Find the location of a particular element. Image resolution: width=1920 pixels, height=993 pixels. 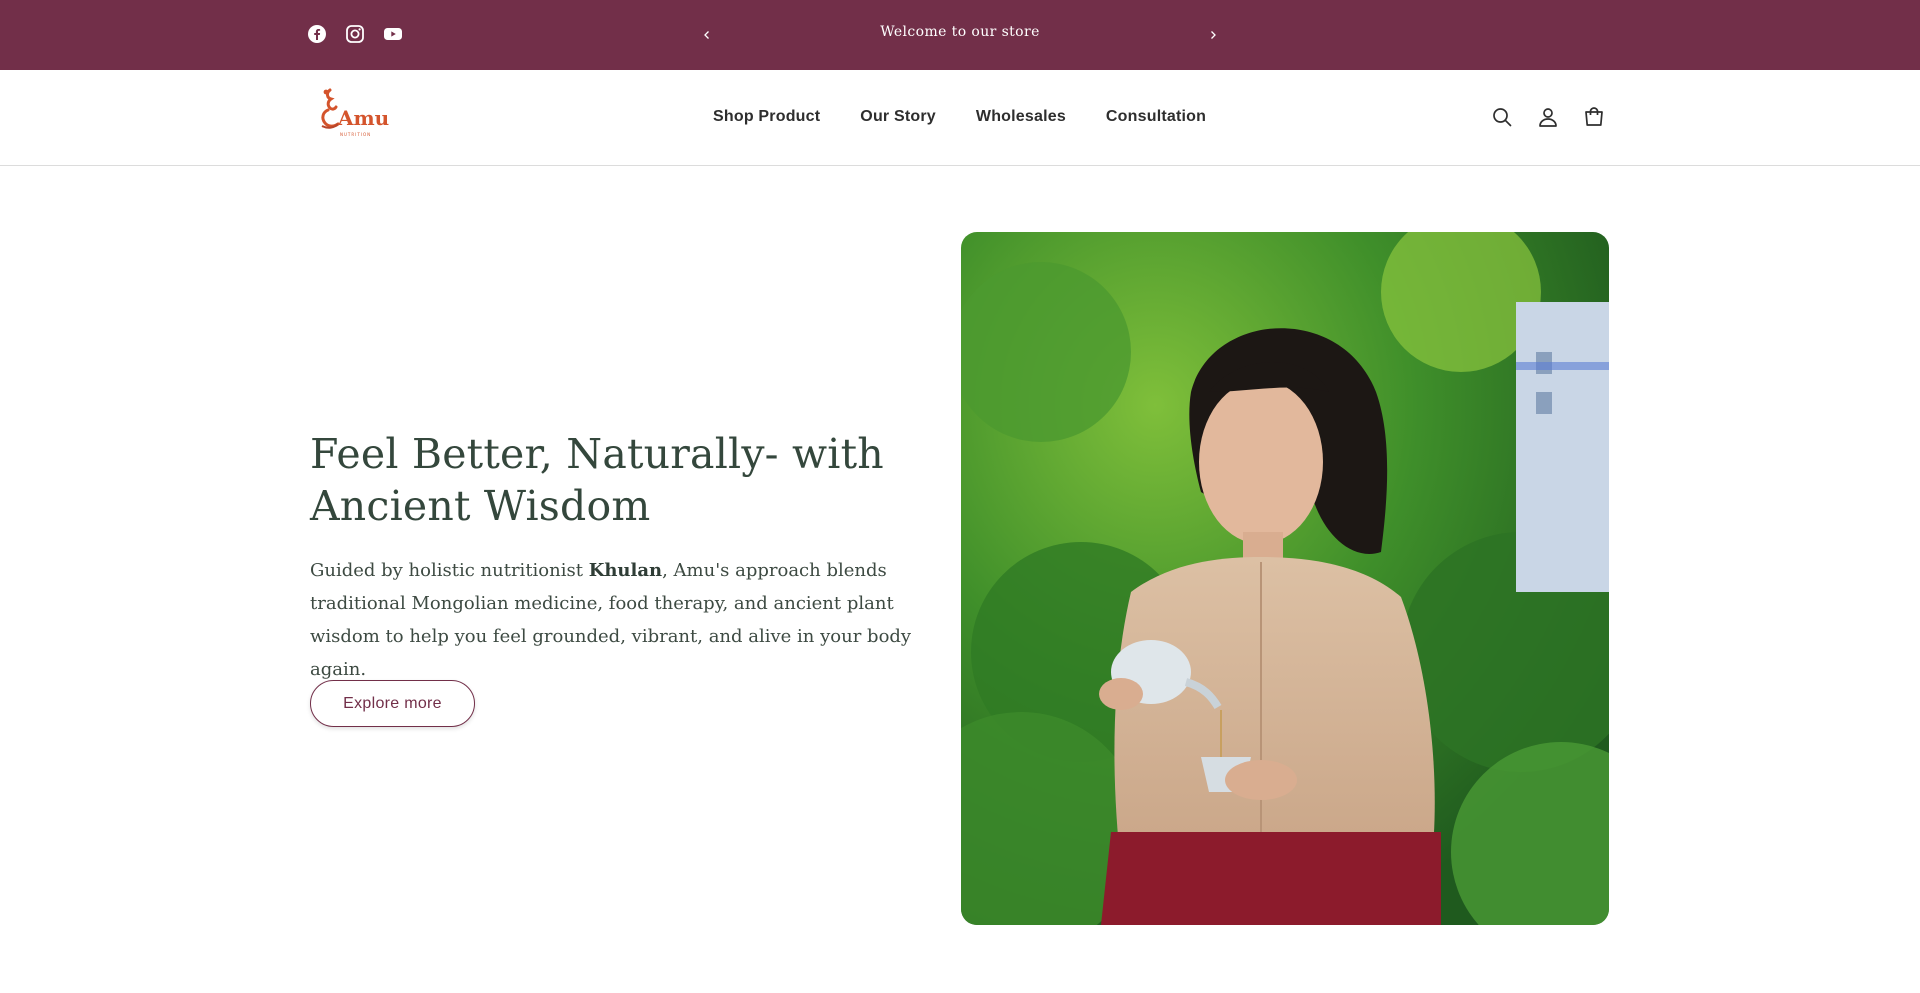

instagram-icon is located at coordinates (355, 34).